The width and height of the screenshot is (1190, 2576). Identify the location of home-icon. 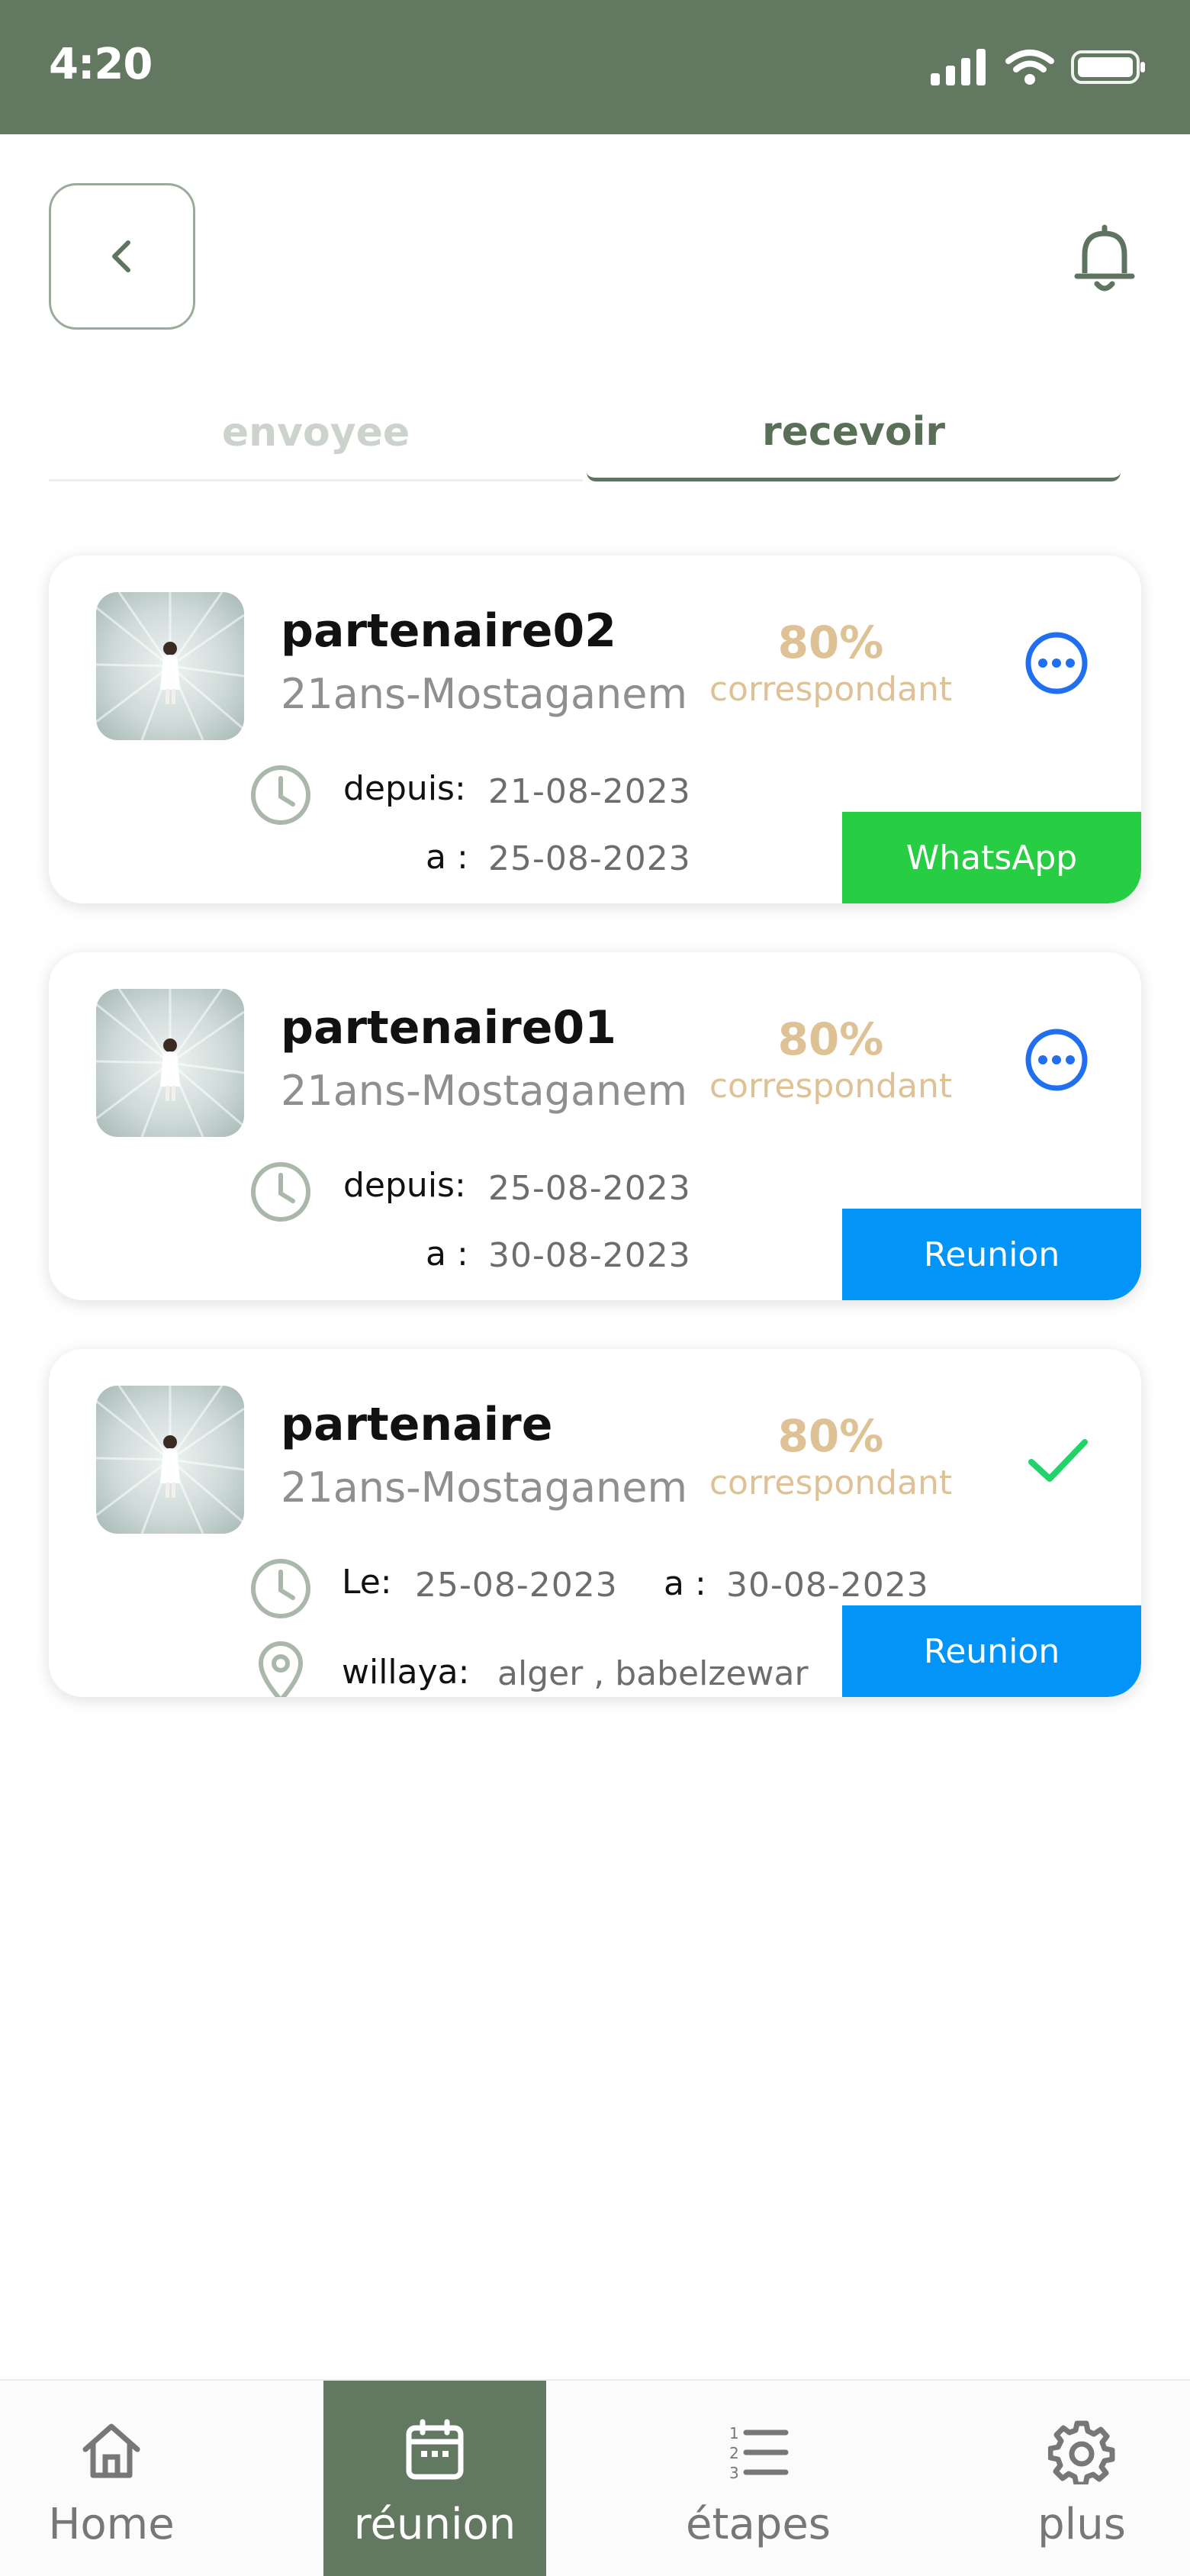
(111, 2450).